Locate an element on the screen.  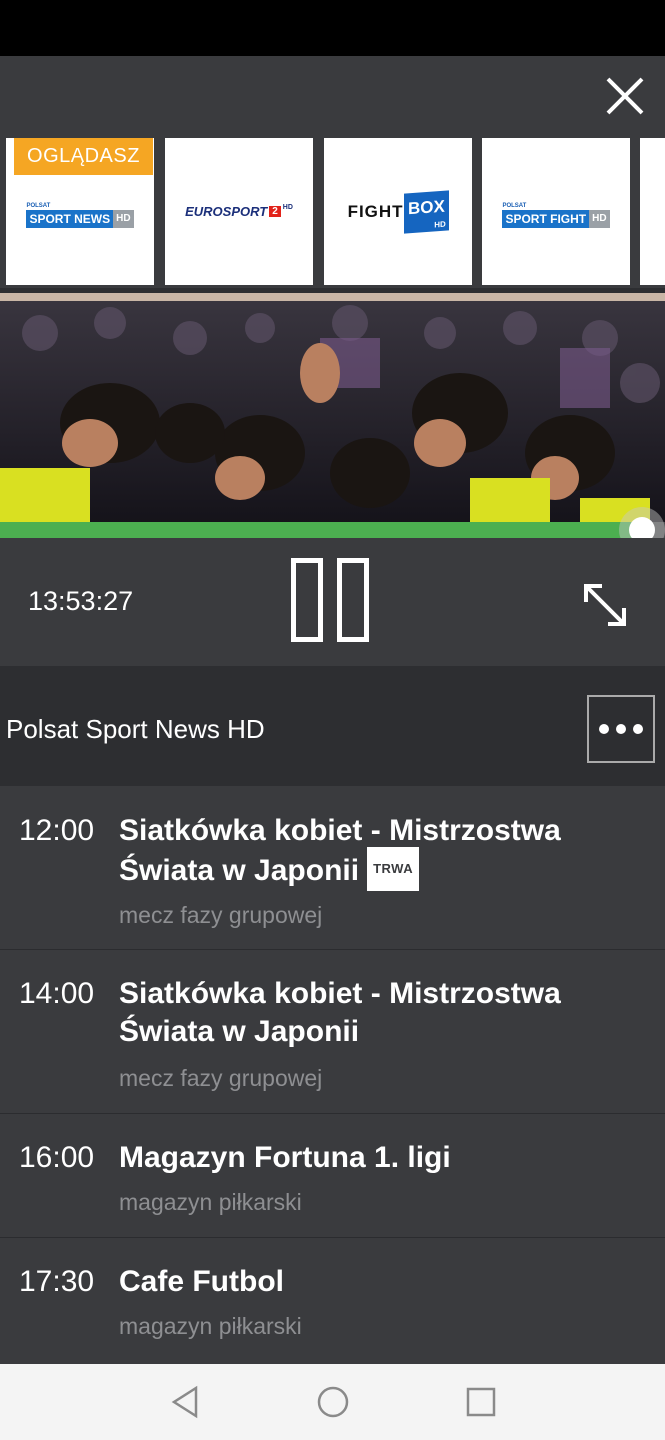
player-controls: 13:53:27 is located at coordinates (332, 602).